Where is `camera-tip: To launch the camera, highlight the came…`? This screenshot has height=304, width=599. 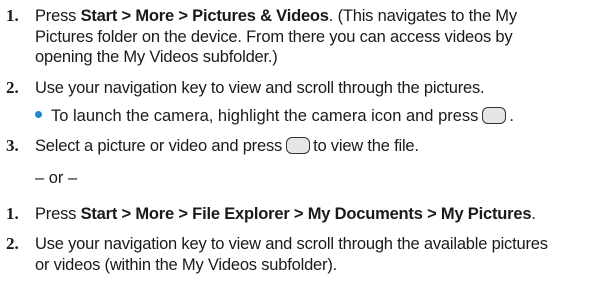 camera-tip: To launch the camera, highlight the came… is located at coordinates (274, 116).